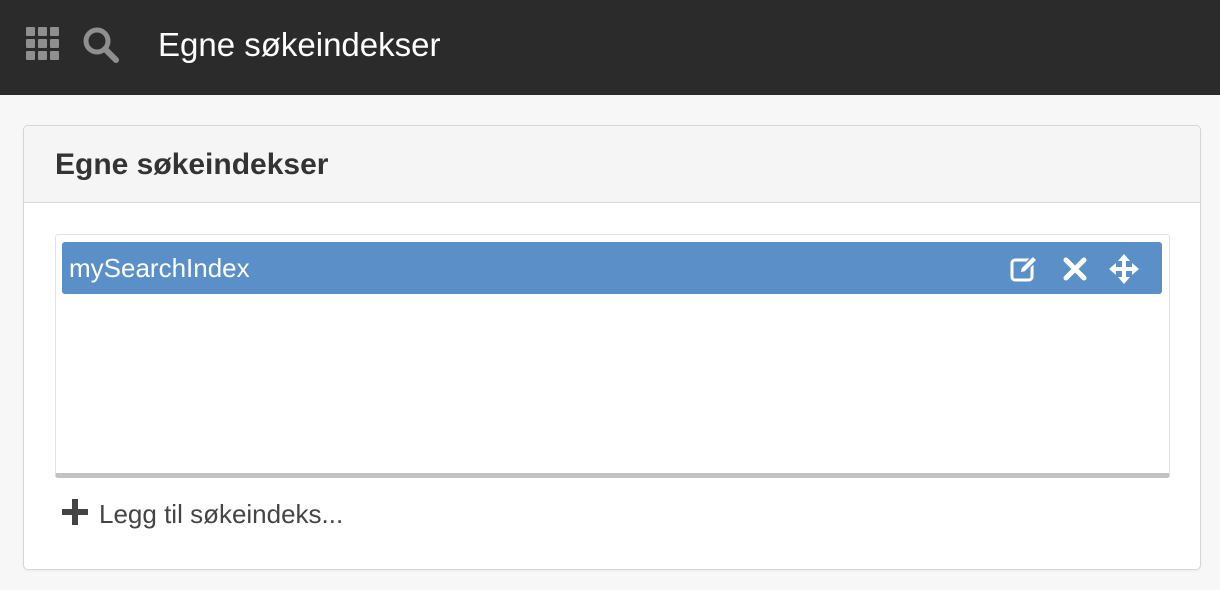 Image resolution: width=1220 pixels, height=590 pixels. Describe the element at coordinates (43, 44) in the screenshot. I see `grid-icon` at that location.